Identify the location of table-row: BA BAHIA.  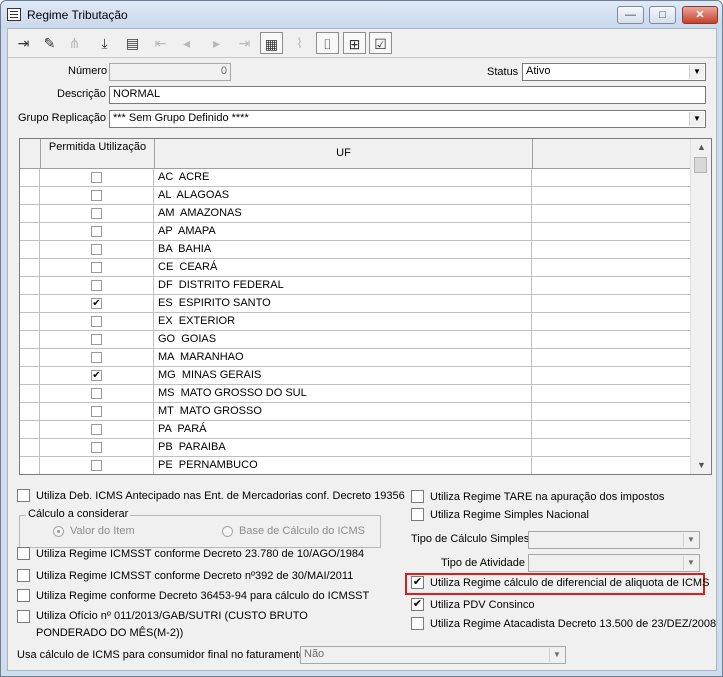
(355, 250).